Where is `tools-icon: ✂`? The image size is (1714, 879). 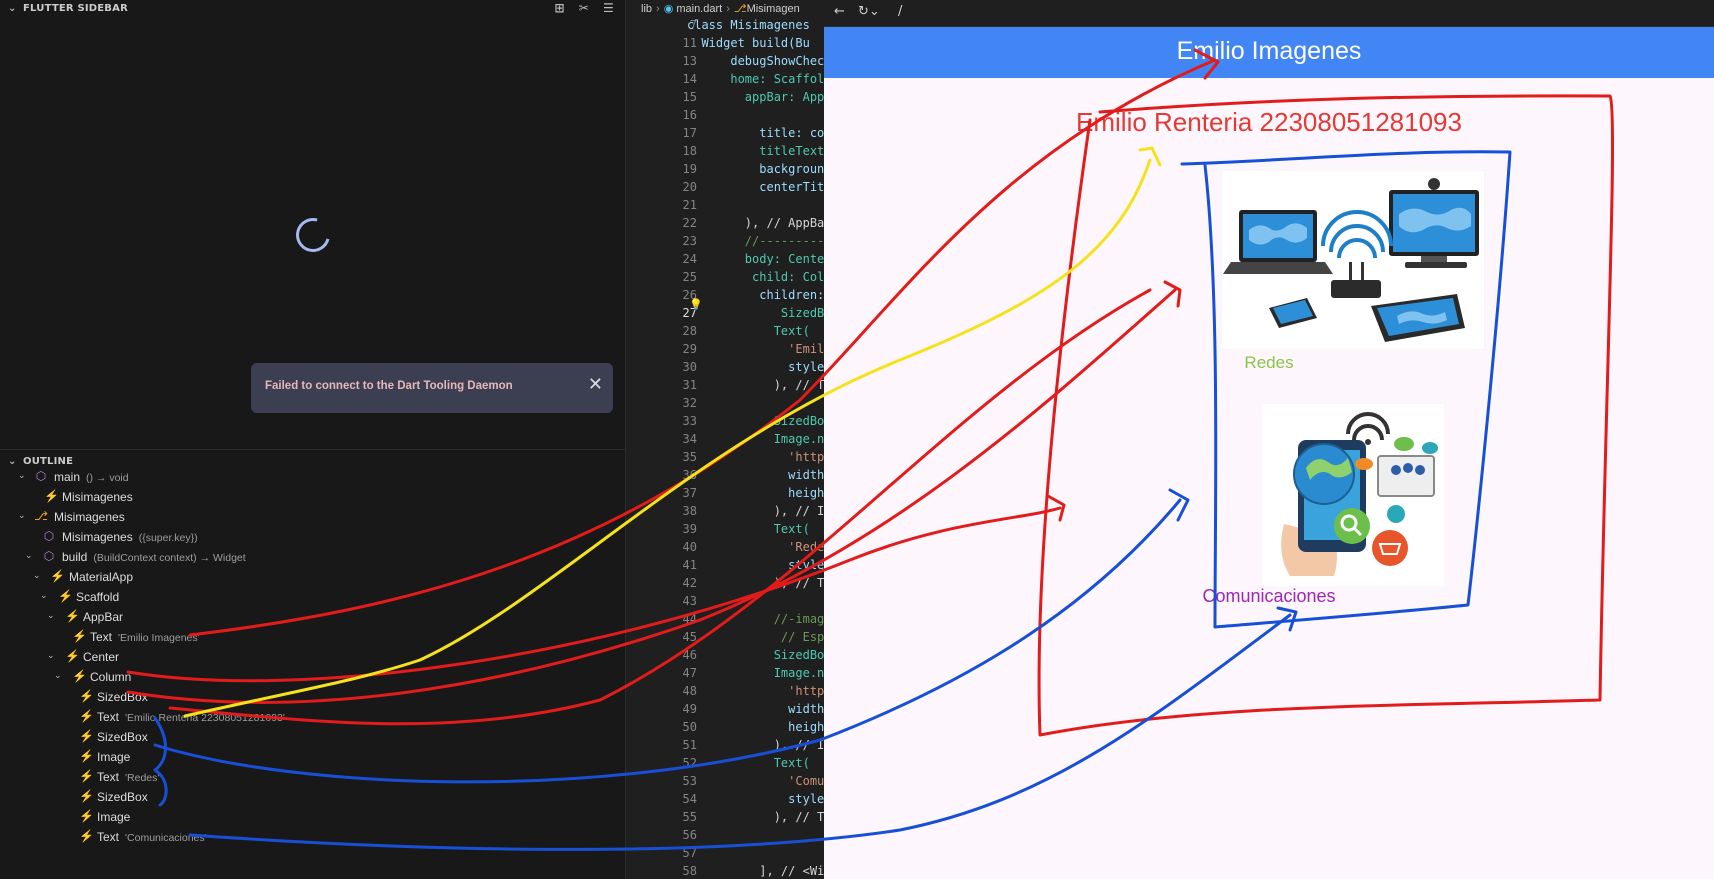 tools-icon: ✂ is located at coordinates (584, 8).